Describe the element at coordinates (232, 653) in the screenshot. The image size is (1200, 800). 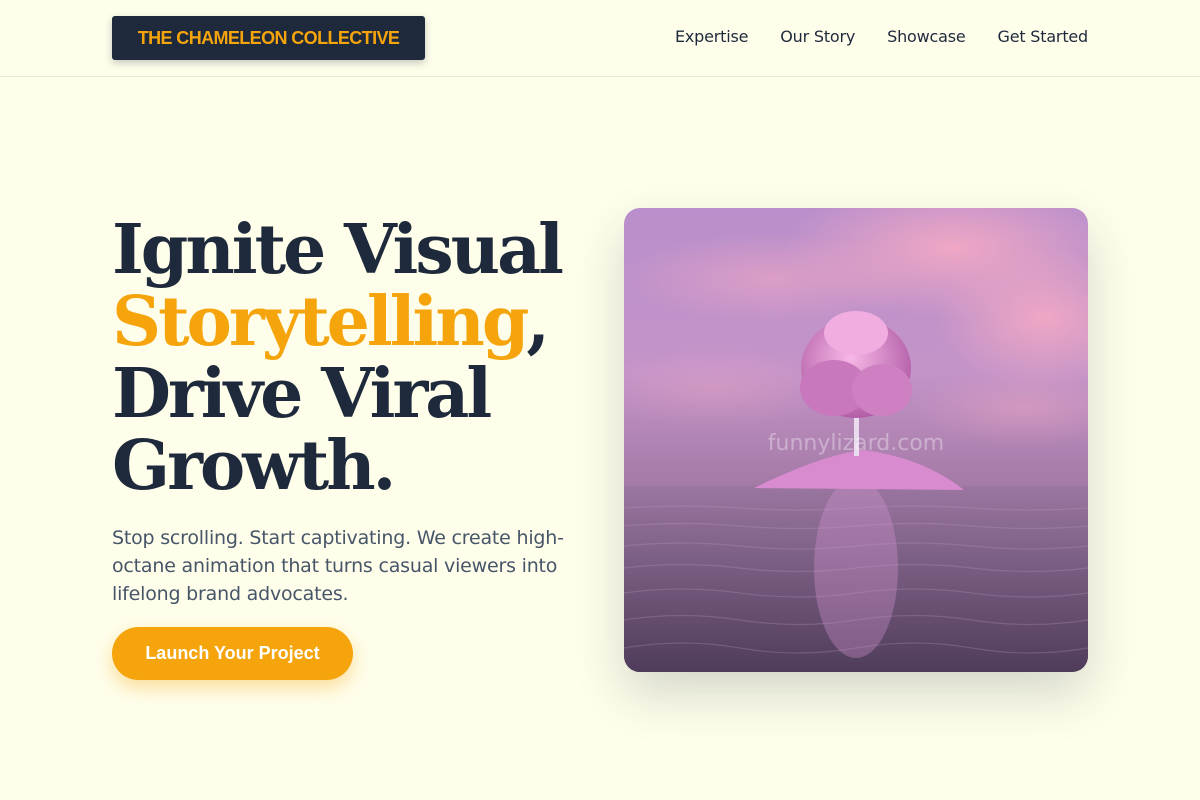
I see `launch-project-button: Launch Your Project` at that location.